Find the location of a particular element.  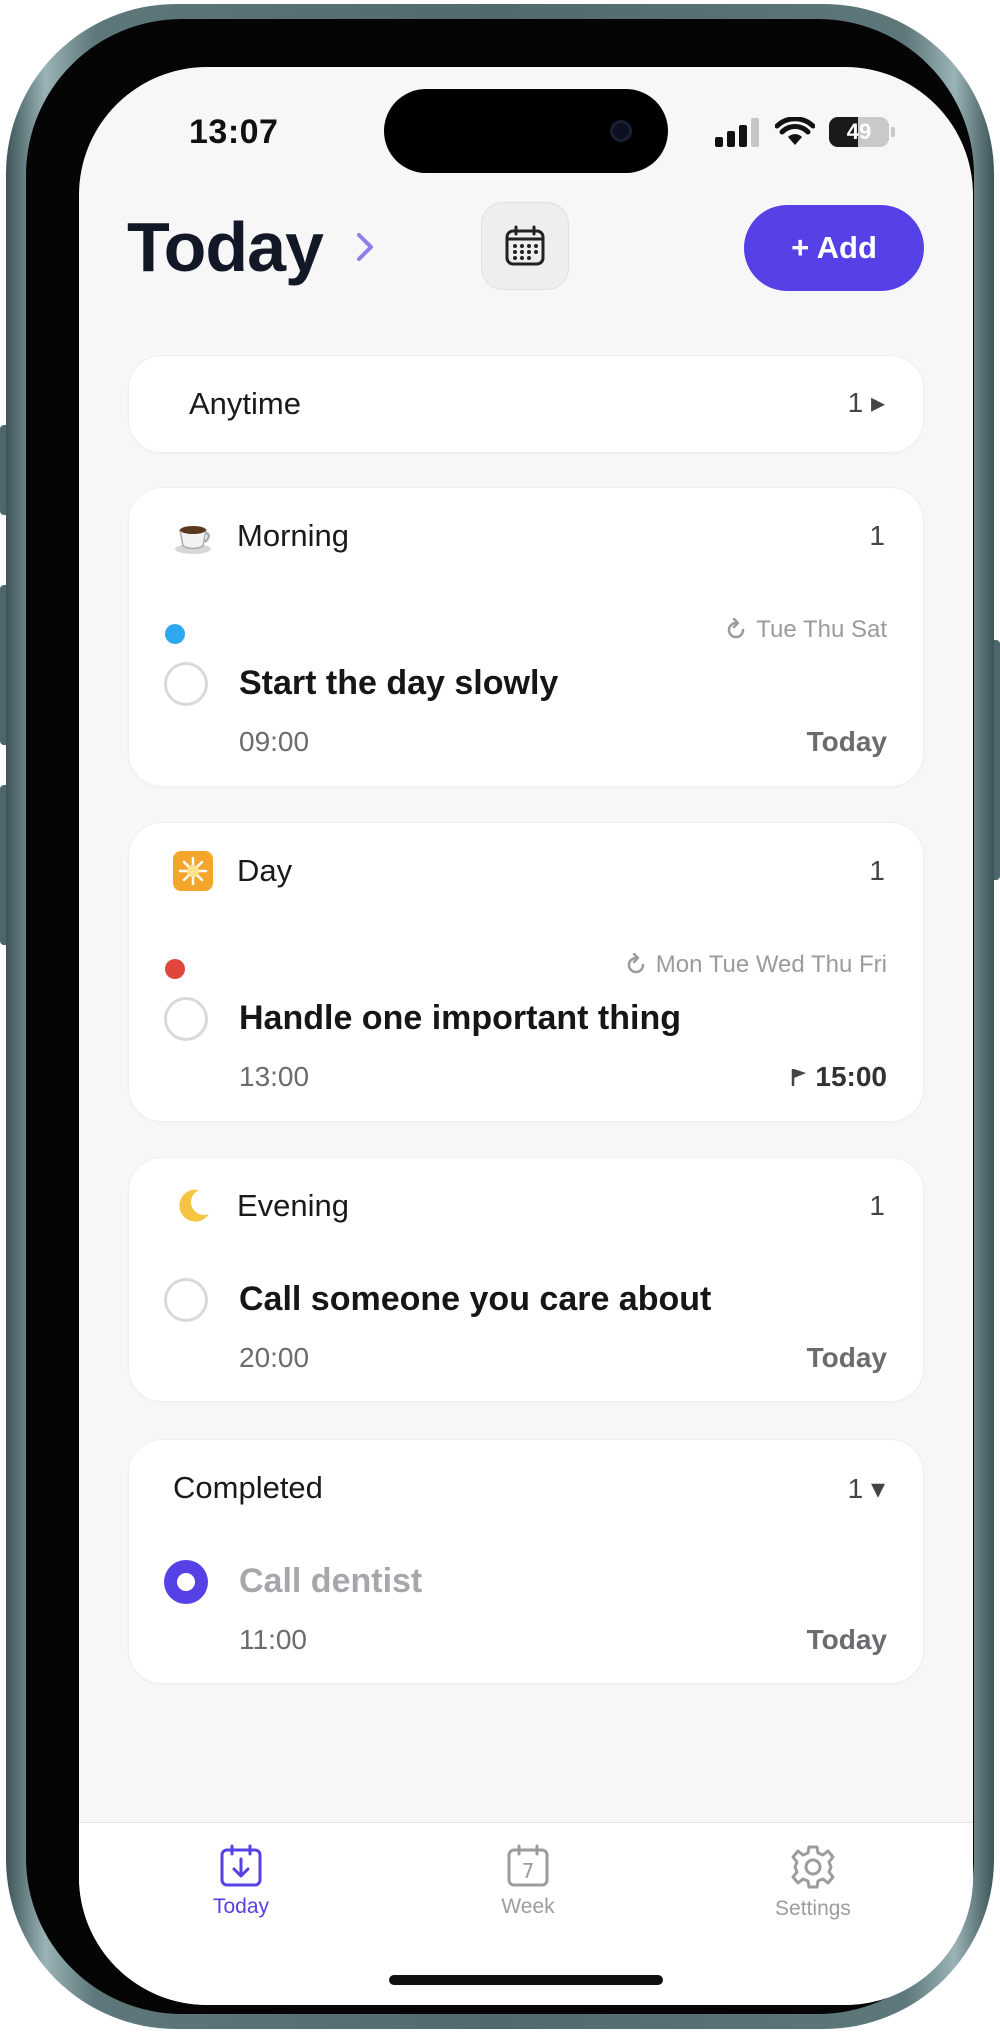

tab-week: 7 Week is located at coordinates (528, 1881).